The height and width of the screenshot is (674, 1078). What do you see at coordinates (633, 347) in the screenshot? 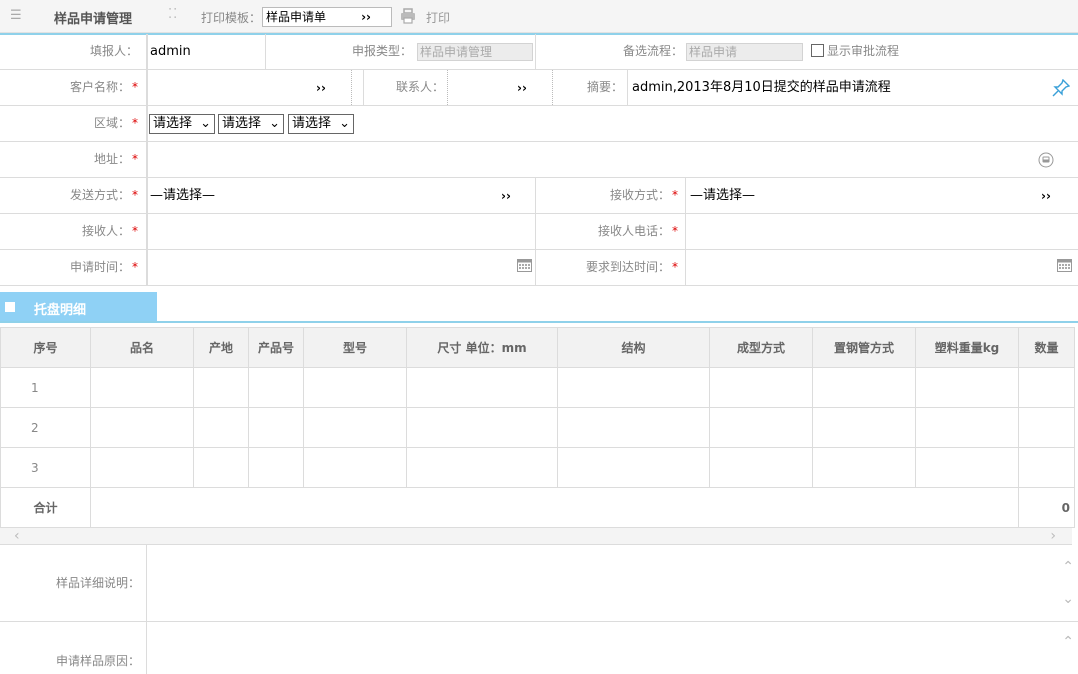
I see `column-header: 结构` at bounding box center [633, 347].